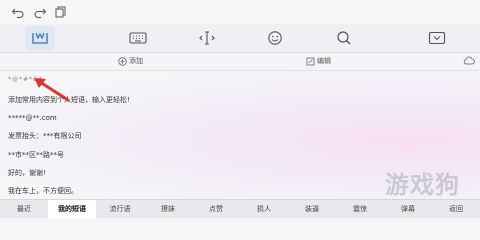 The image size is (480, 240). I want to click on edit-phrase-button: 编辑, so click(318, 61).